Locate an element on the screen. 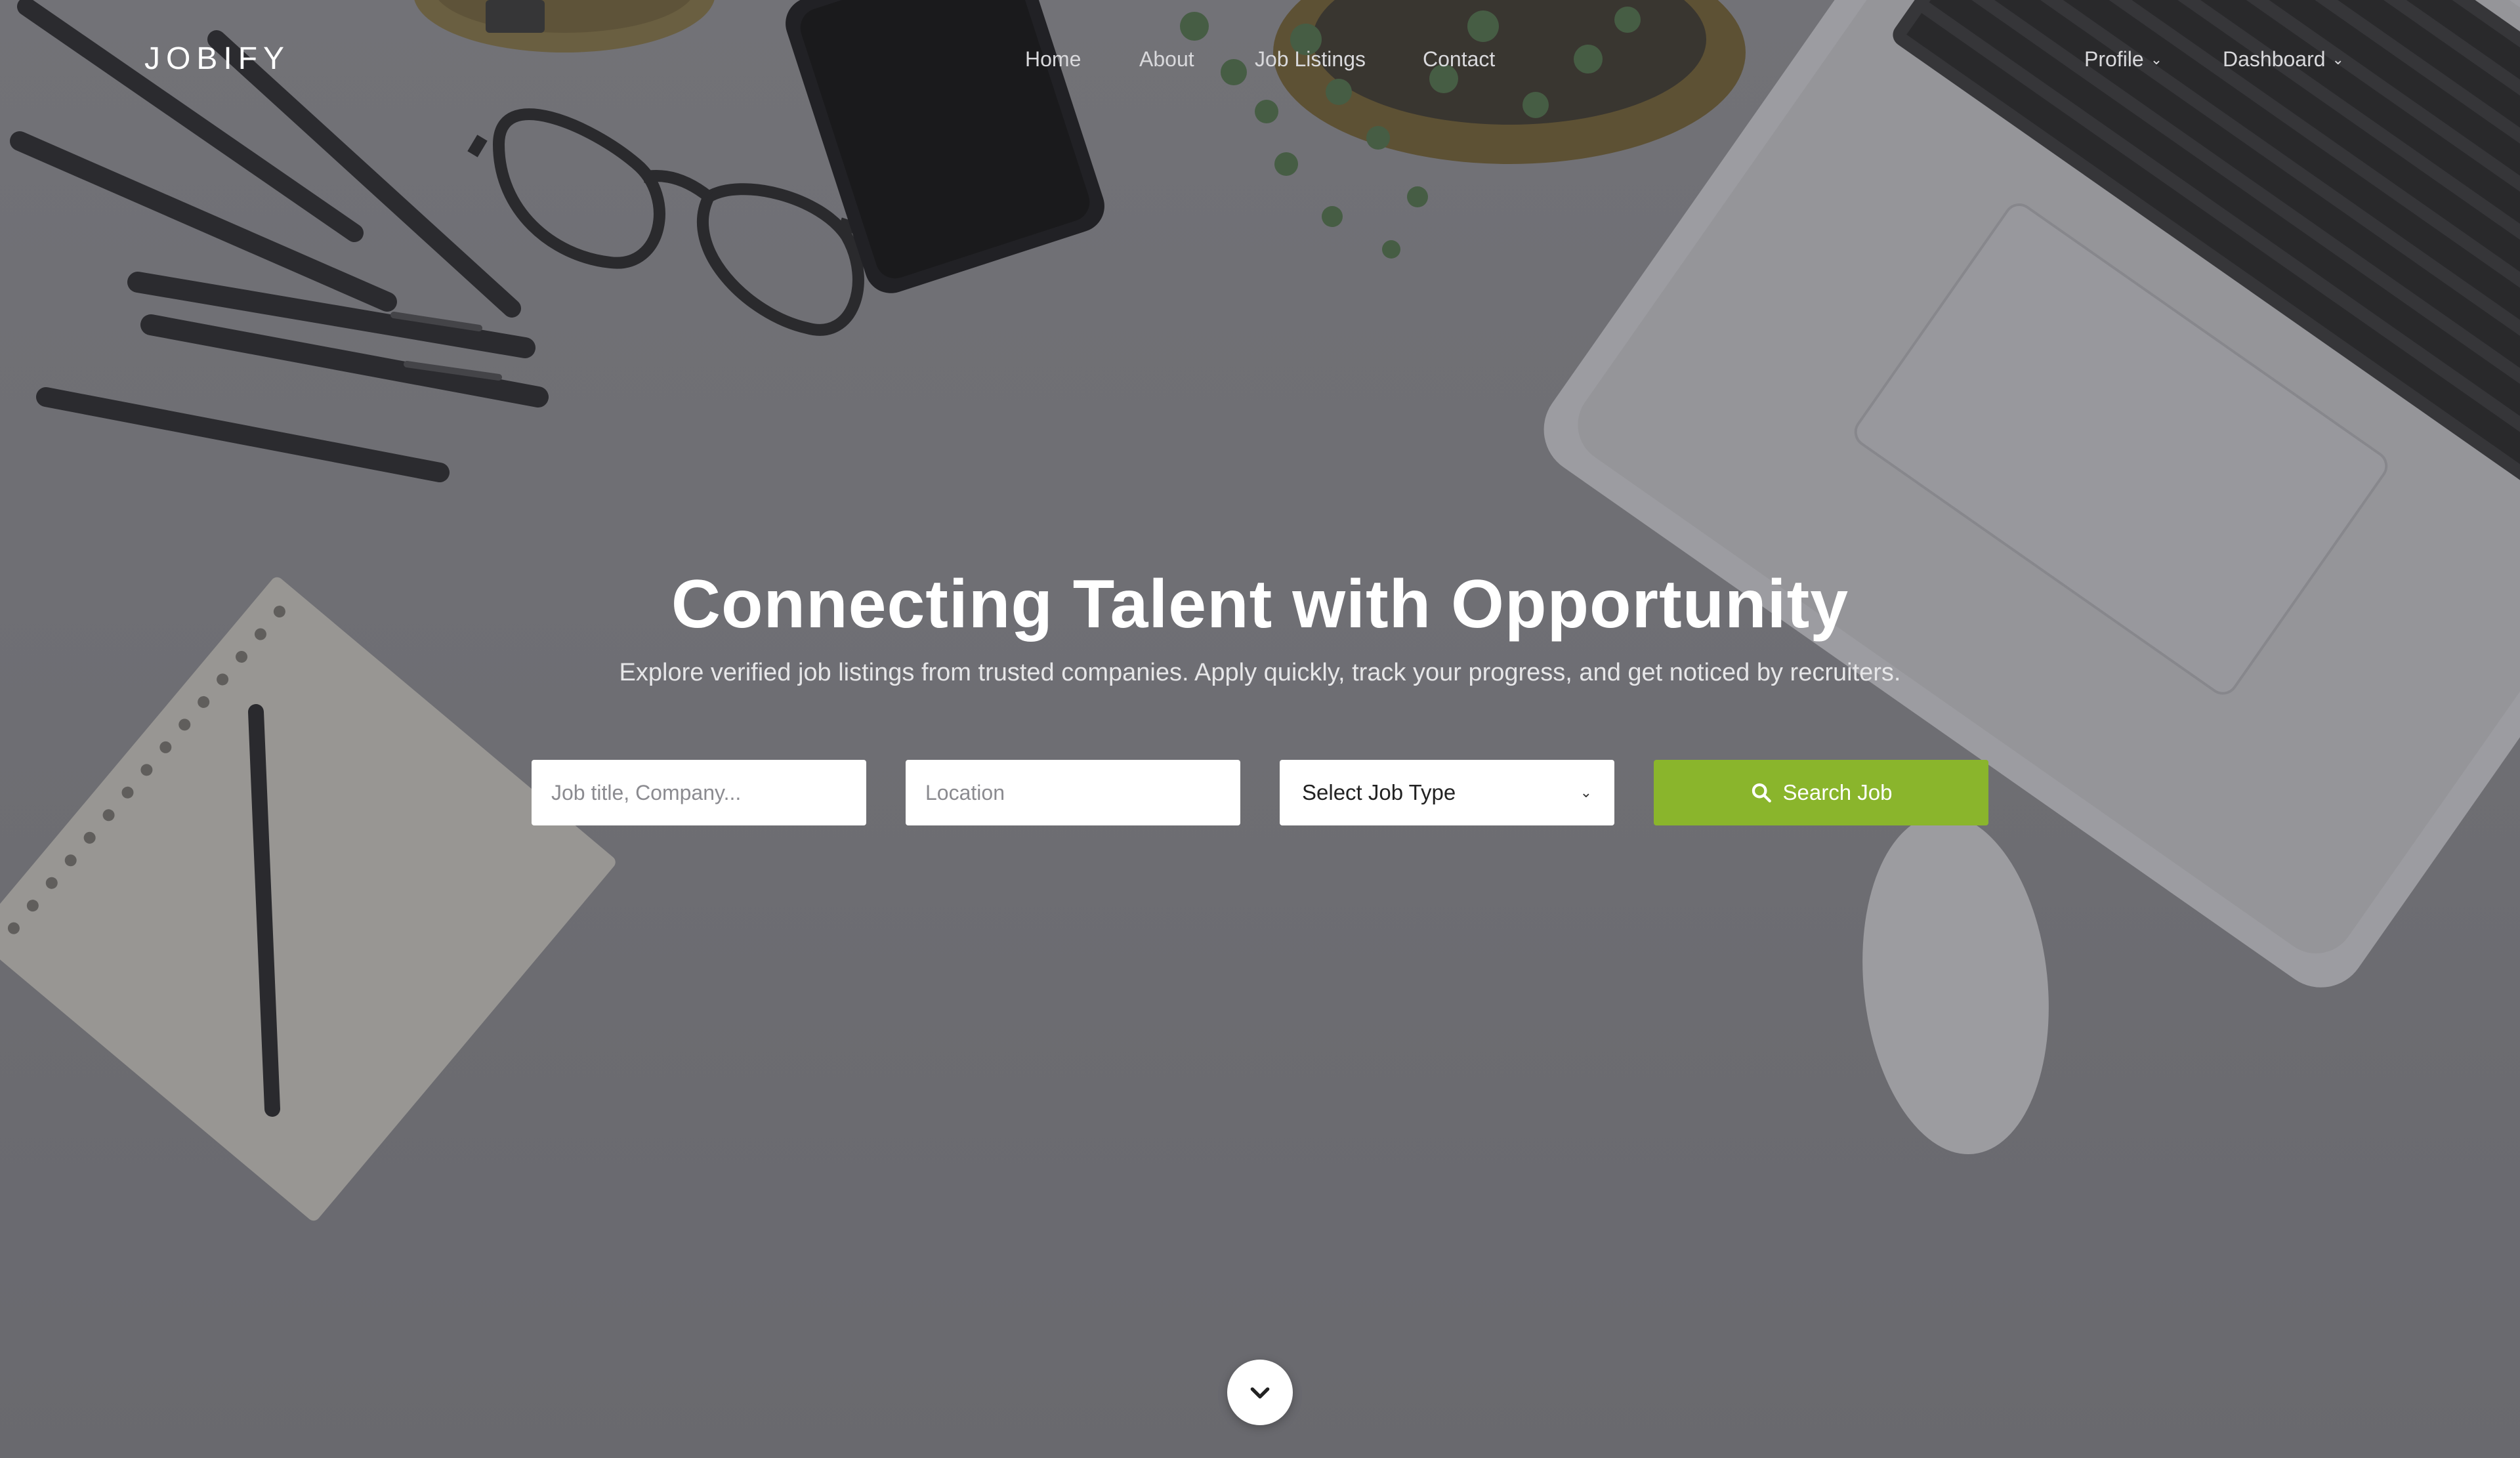 The width and height of the screenshot is (2520, 1458). nav-dashboard-label: Dashboard is located at coordinates (2274, 59).